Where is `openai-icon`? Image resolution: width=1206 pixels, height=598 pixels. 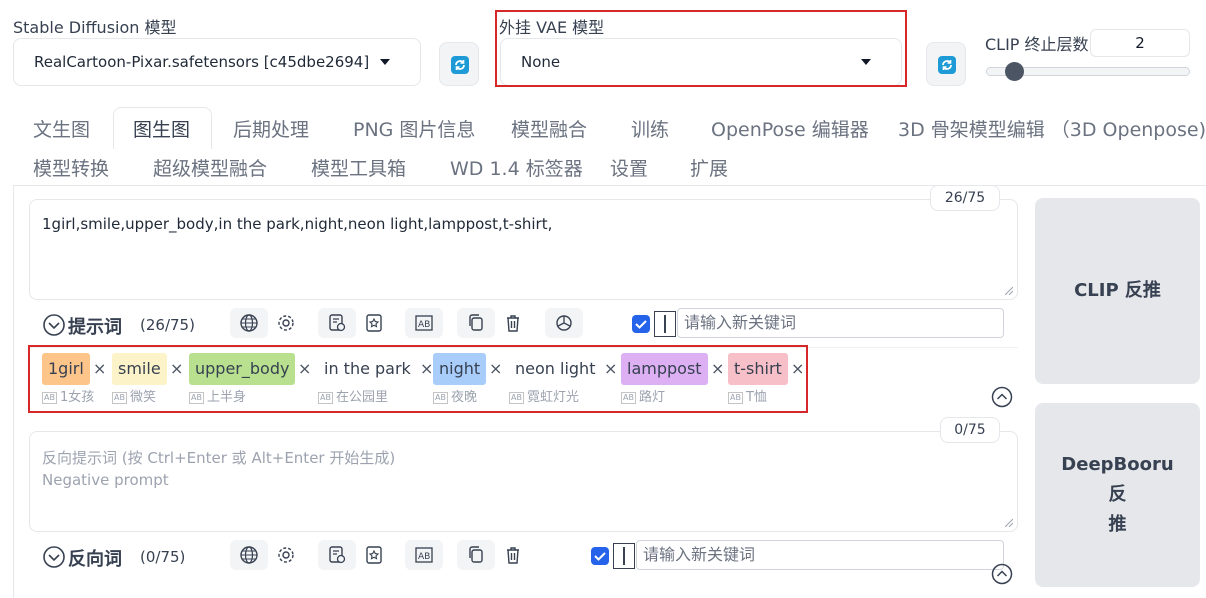 openai-icon is located at coordinates (564, 323).